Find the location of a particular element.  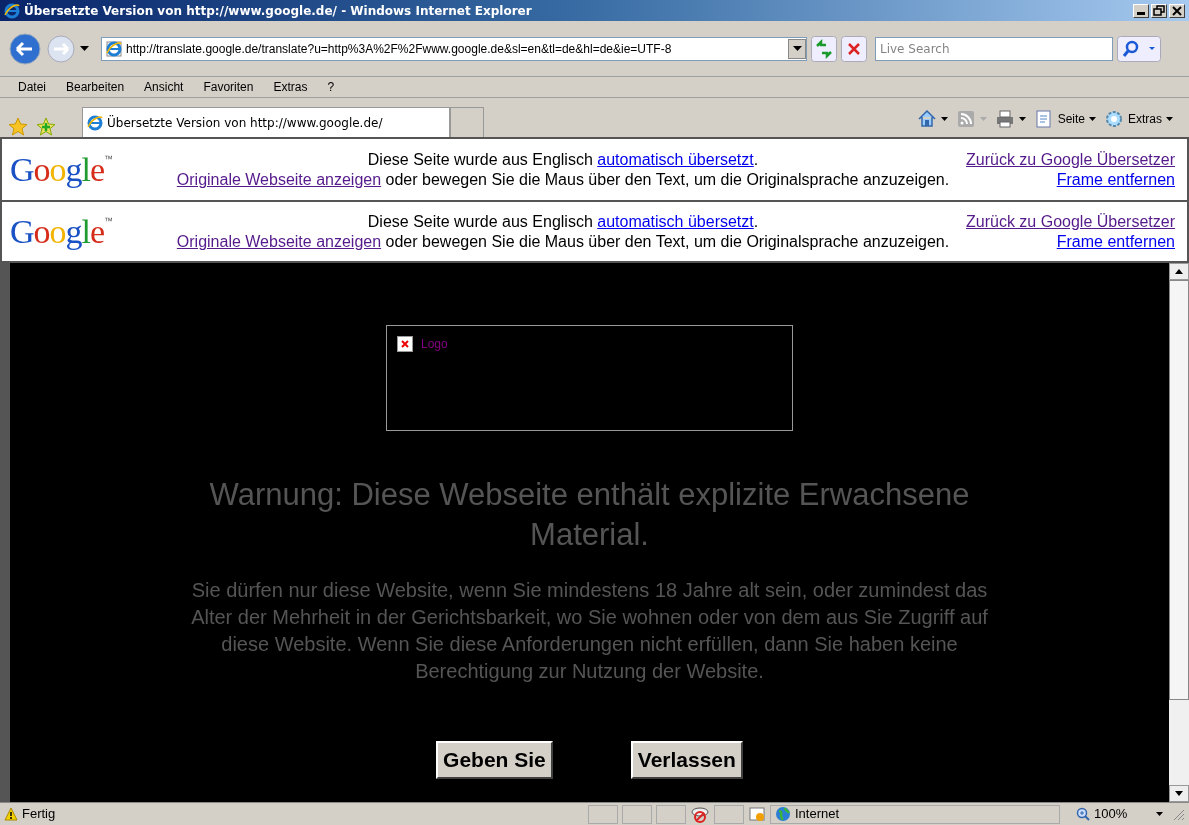

search-button is located at coordinates (1139, 48).